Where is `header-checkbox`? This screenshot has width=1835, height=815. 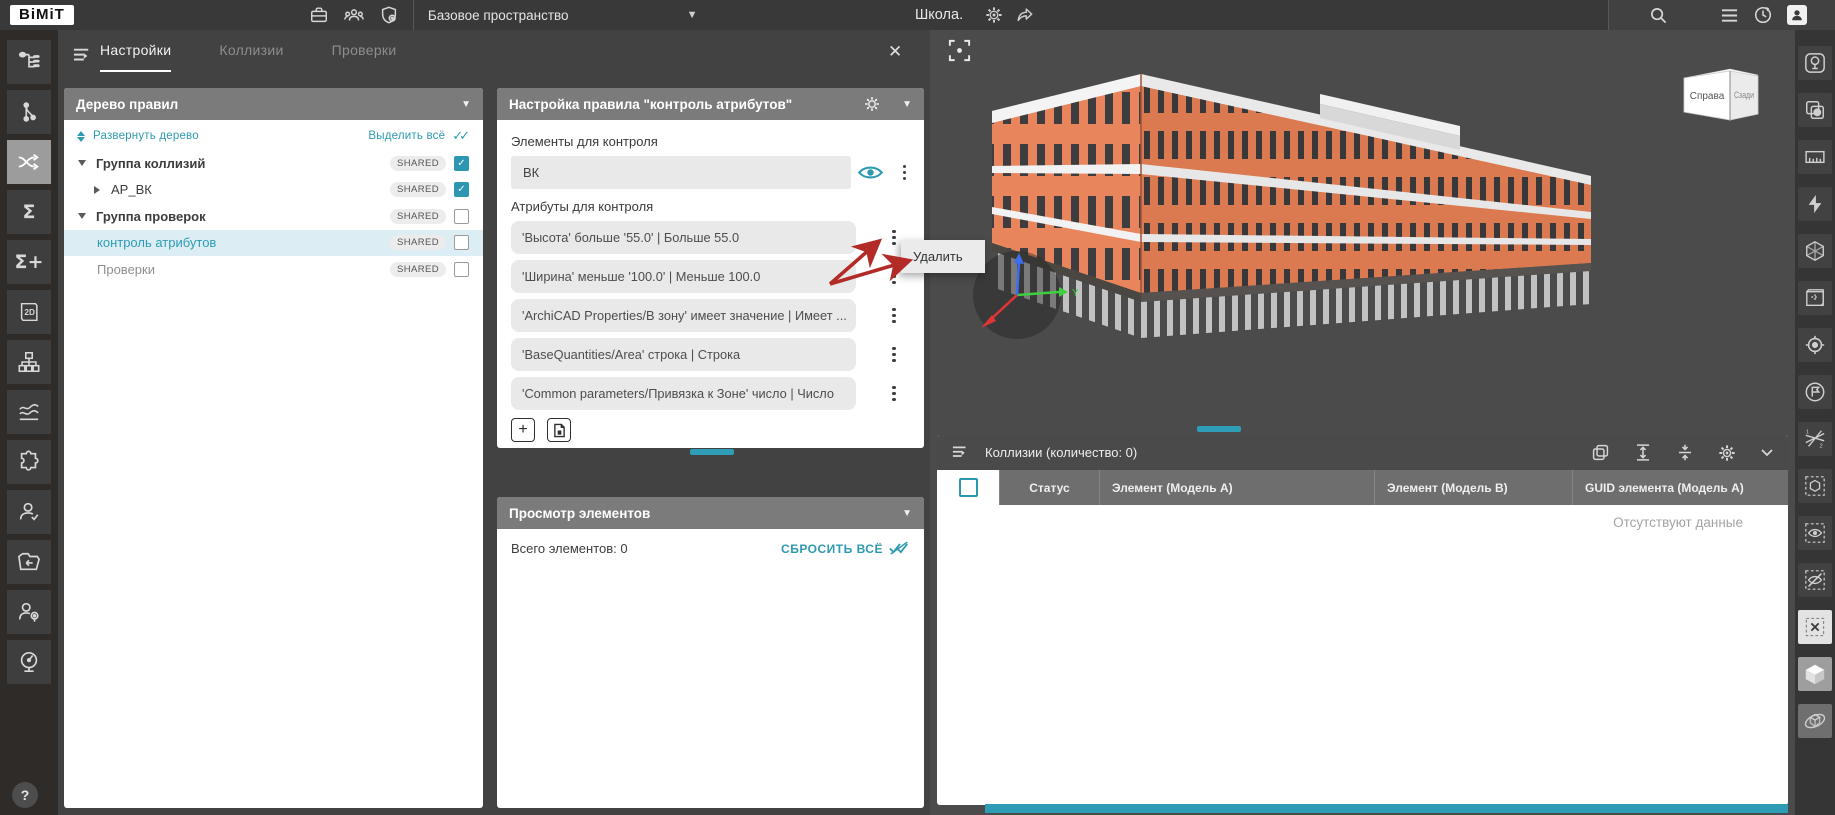
header-checkbox is located at coordinates (968, 487).